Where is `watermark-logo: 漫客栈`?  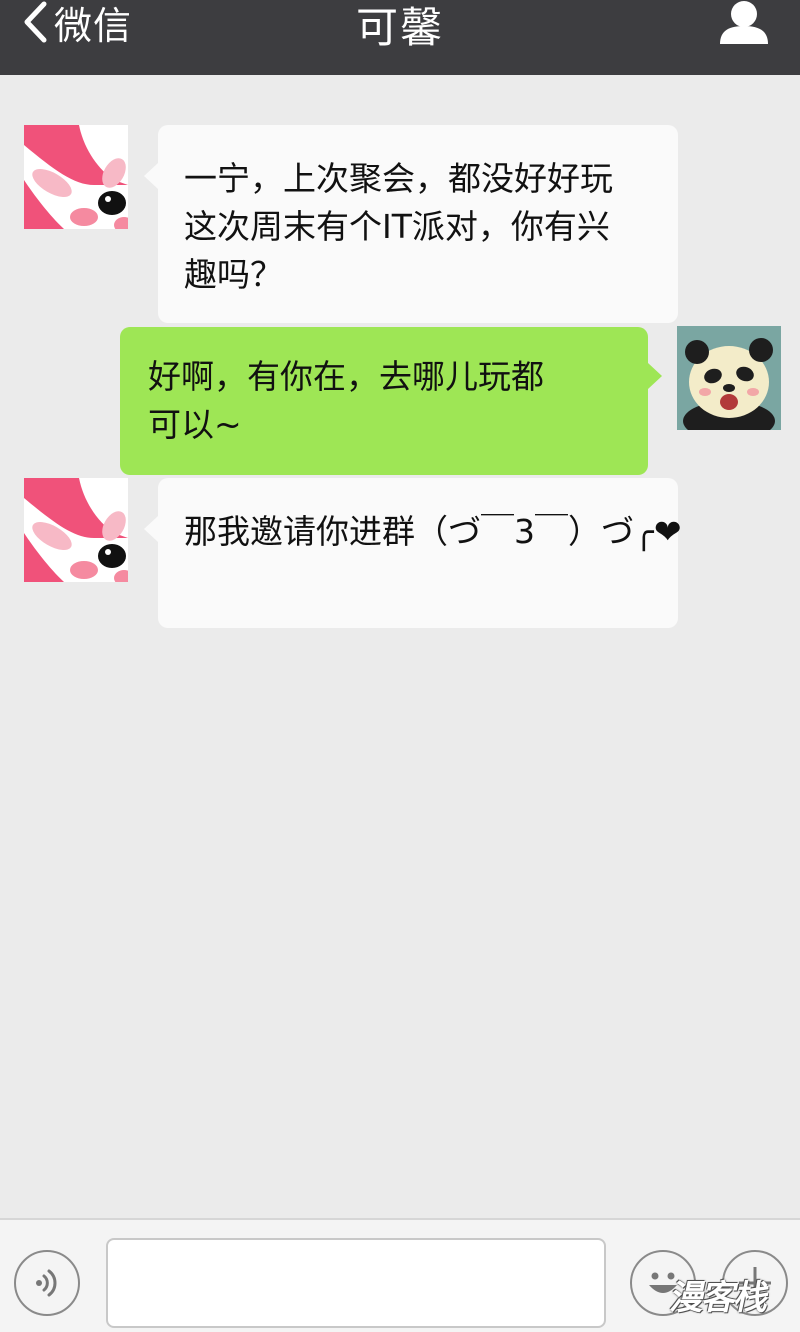 watermark-logo: 漫客栈 is located at coordinates (719, 1298).